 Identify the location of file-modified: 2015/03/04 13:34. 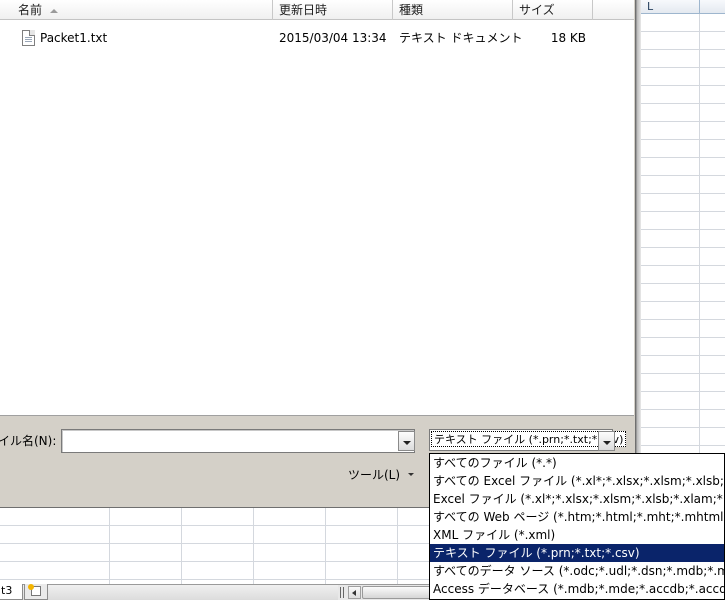
(333, 38).